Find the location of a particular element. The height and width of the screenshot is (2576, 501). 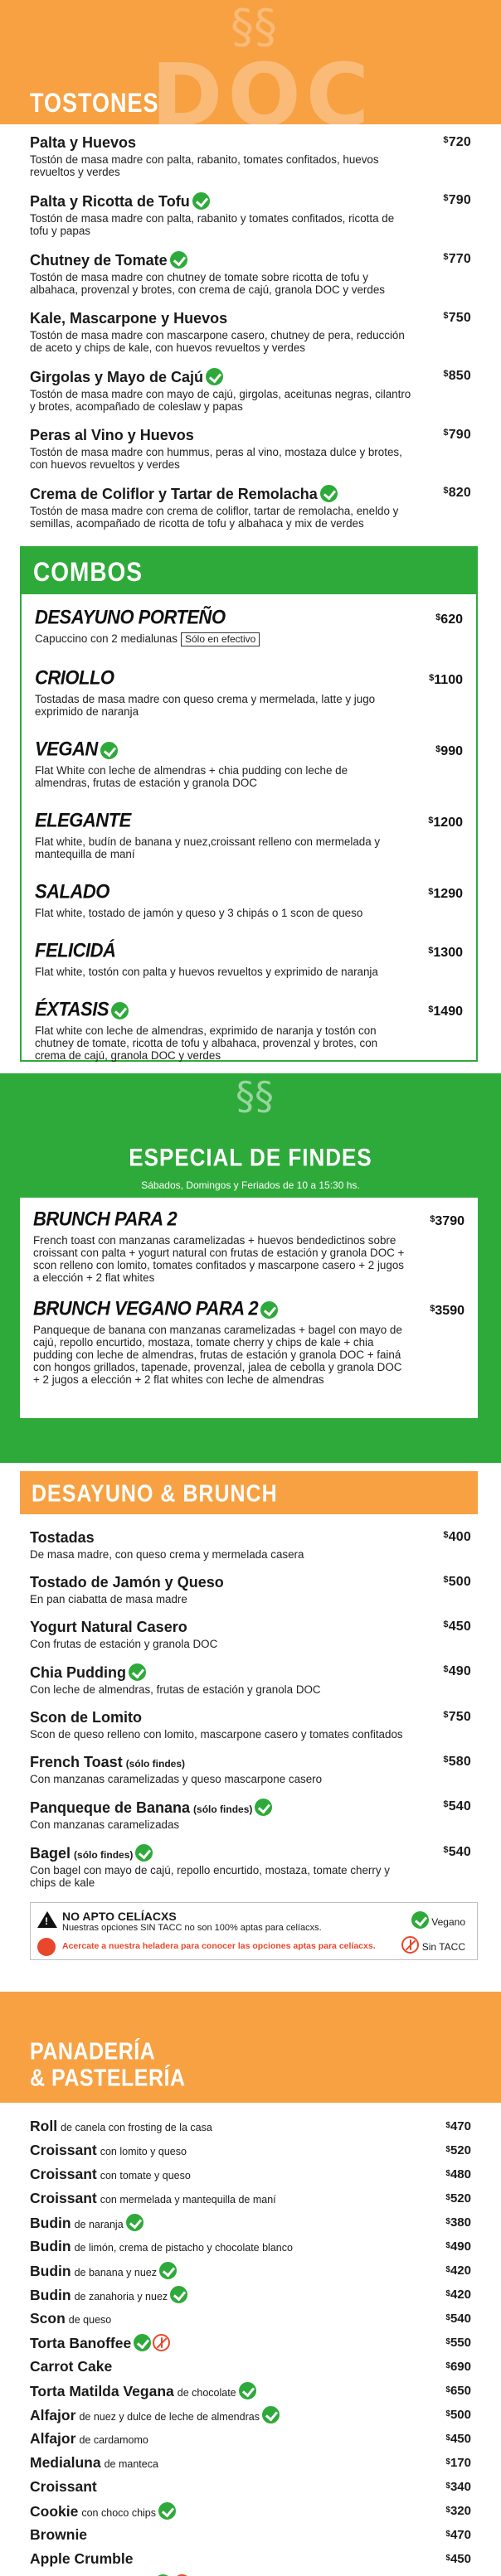

combo-name: Desayuno Porteño is located at coordinates (130, 616).